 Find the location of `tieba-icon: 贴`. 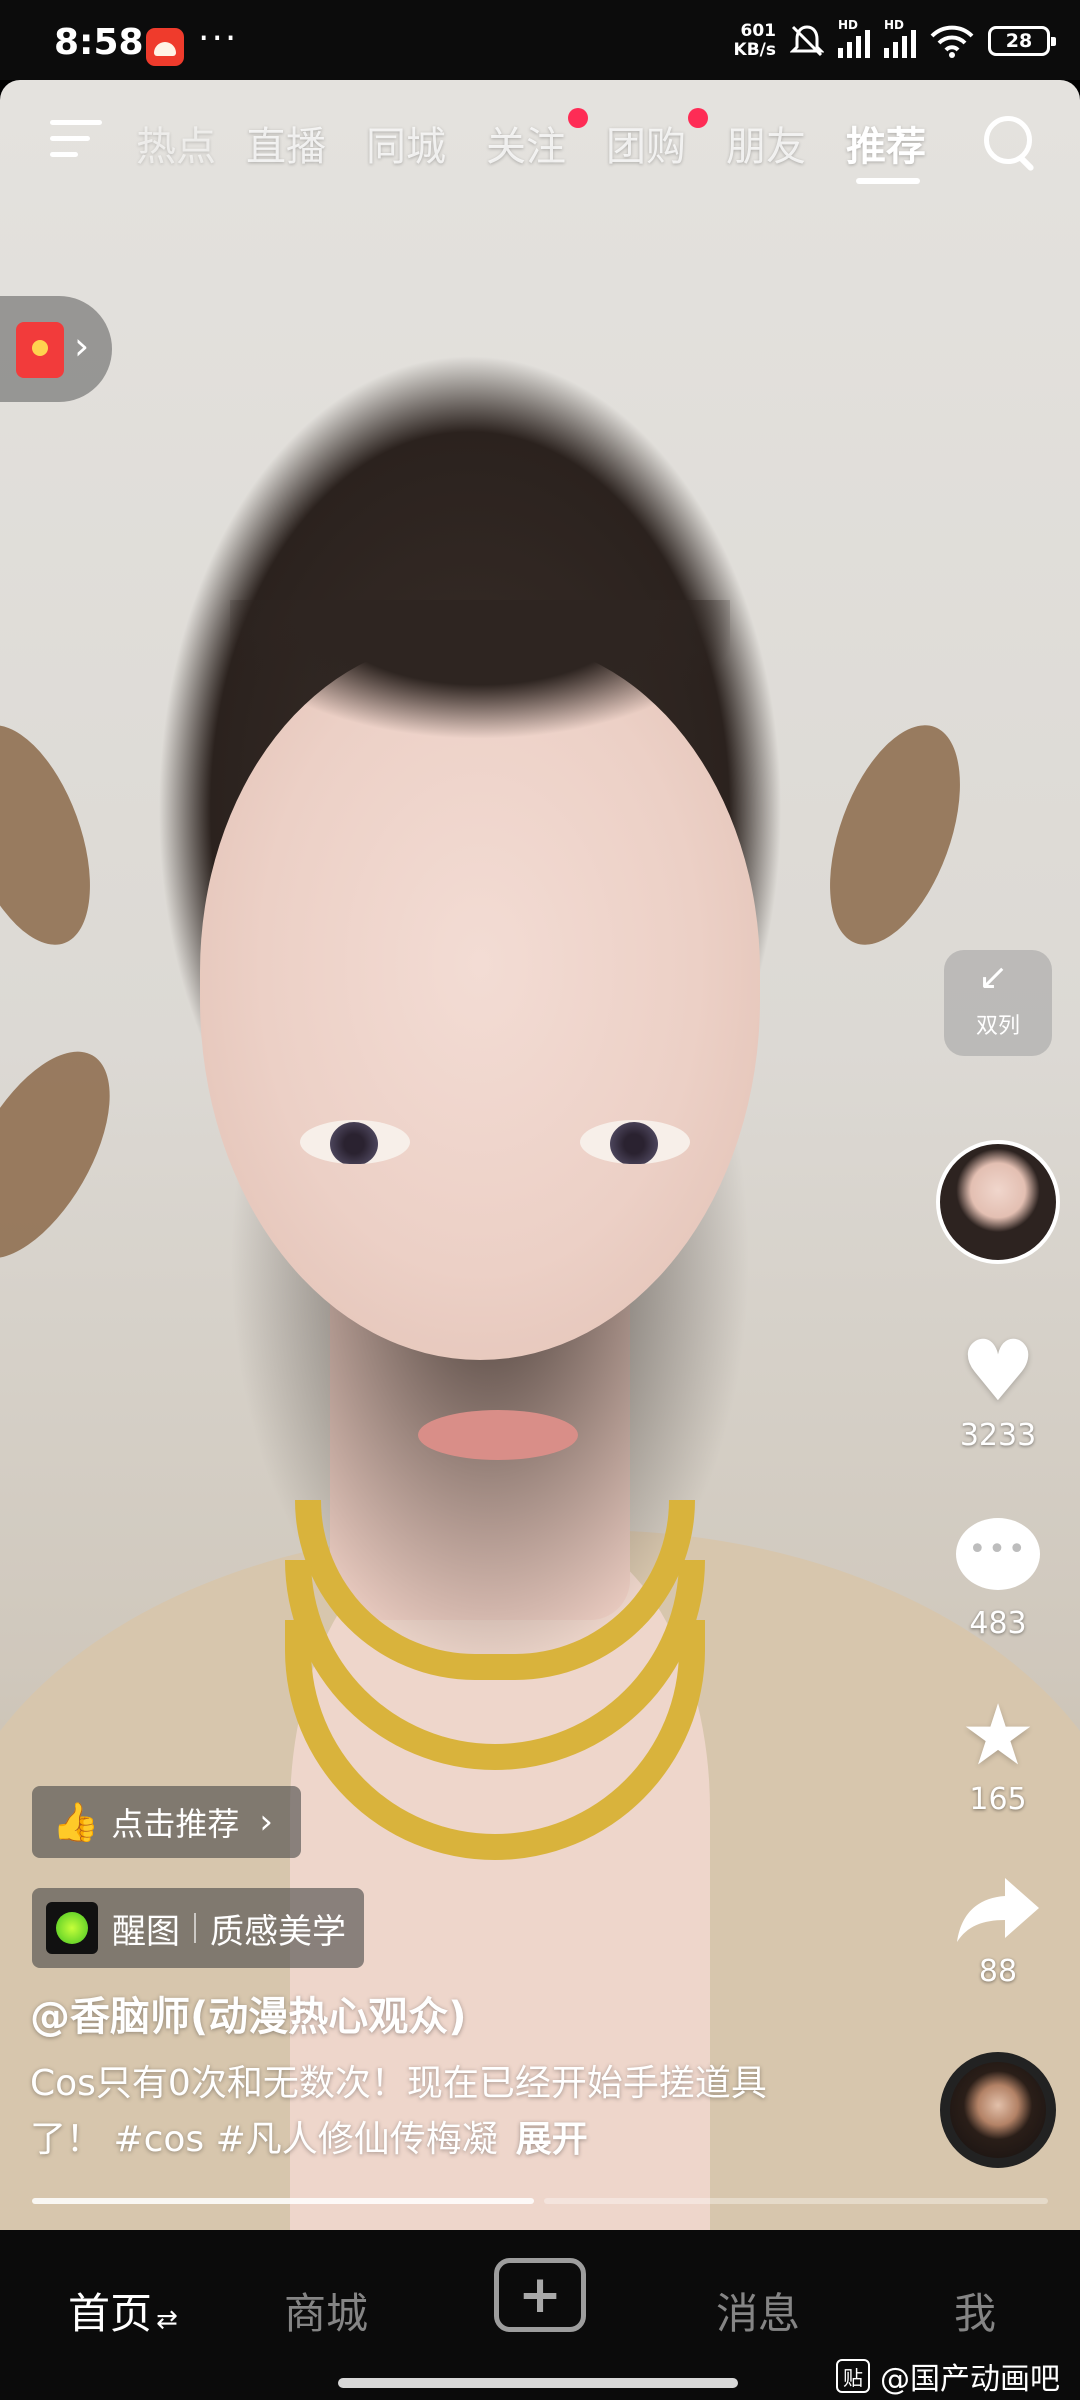

tieba-icon: 贴 is located at coordinates (853, 2376).